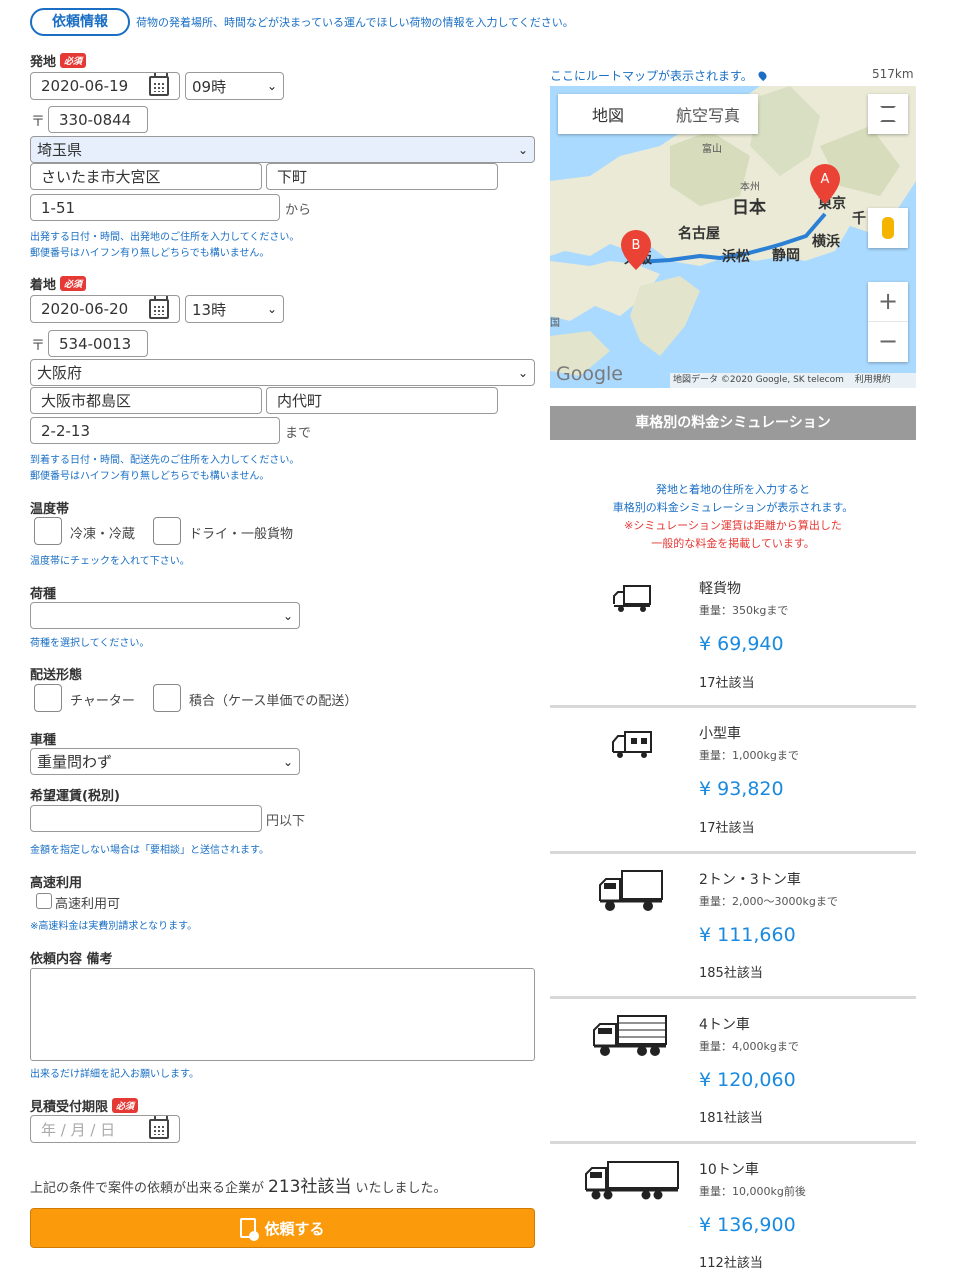 The image size is (960, 1278). I want to click on truck-name: 2トン・3トン車, so click(750, 880).